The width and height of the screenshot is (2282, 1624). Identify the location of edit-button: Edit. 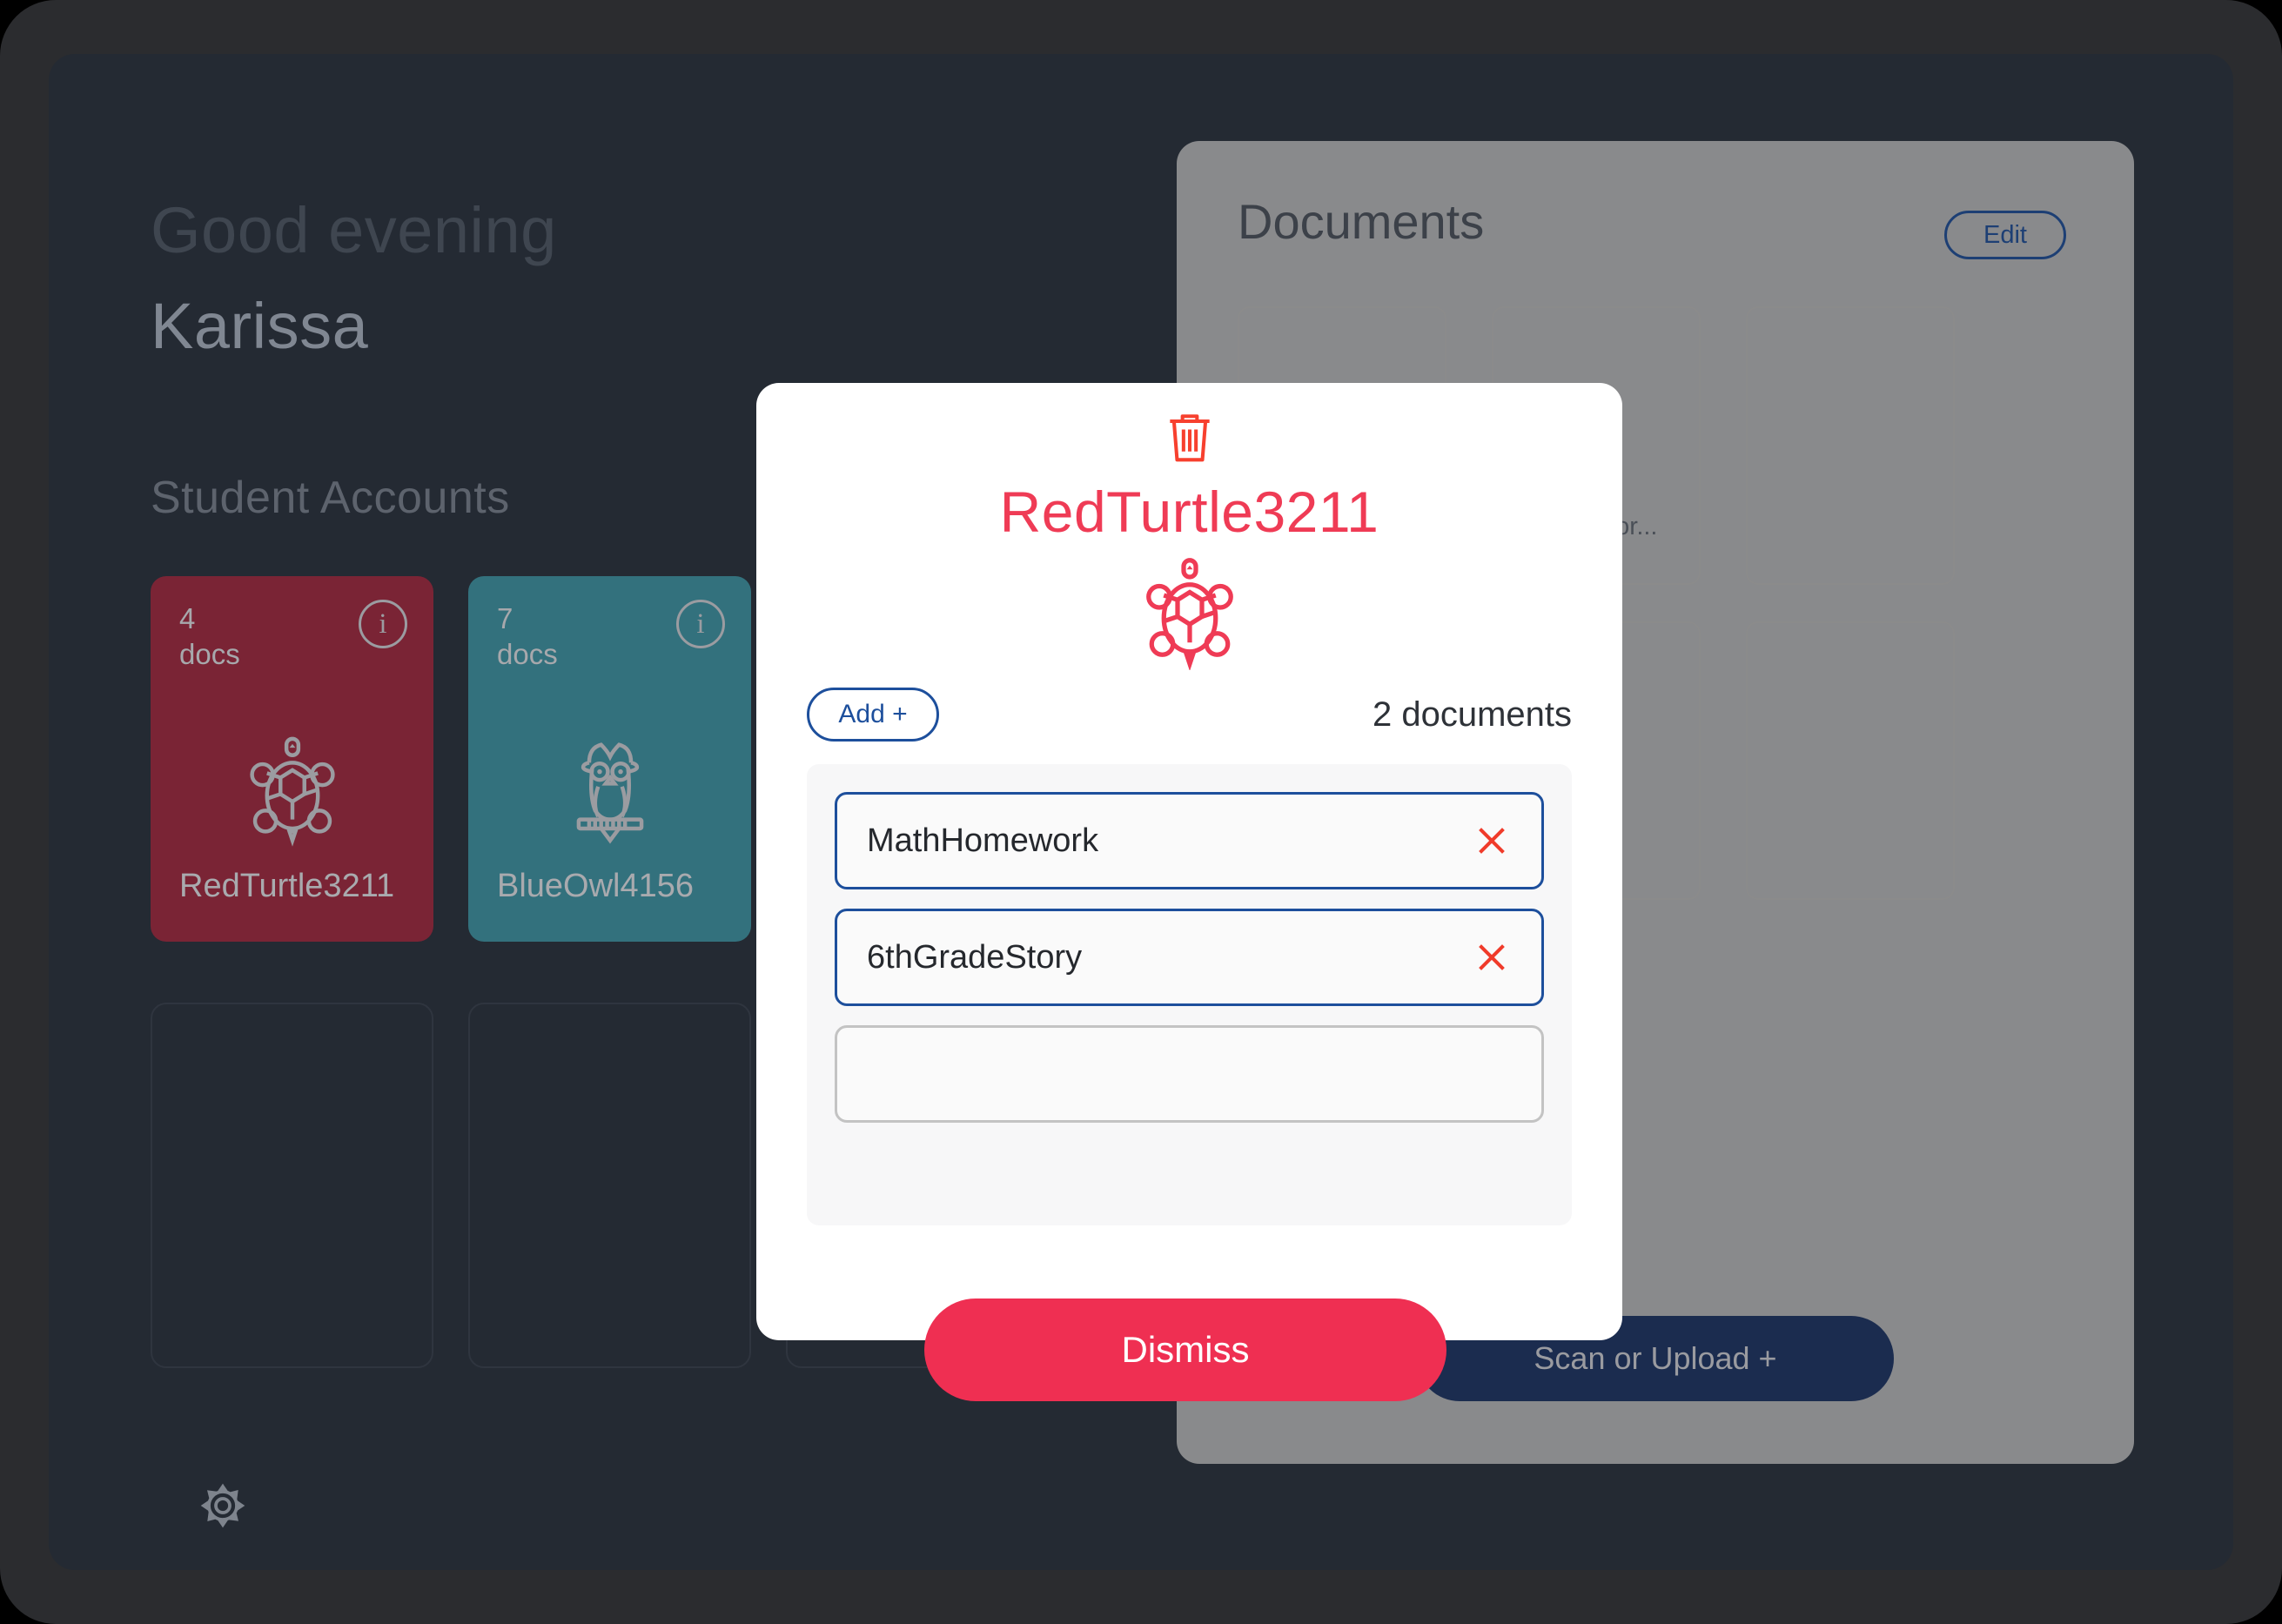
(2005, 235).